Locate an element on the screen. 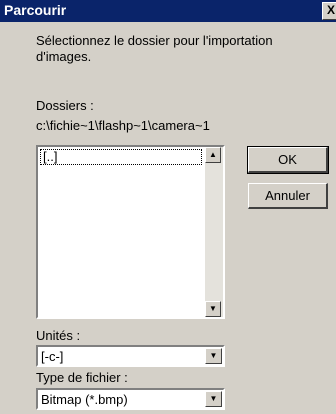 This screenshot has width=336, height=414. arrow-up-icon: ▲ is located at coordinates (213, 154).